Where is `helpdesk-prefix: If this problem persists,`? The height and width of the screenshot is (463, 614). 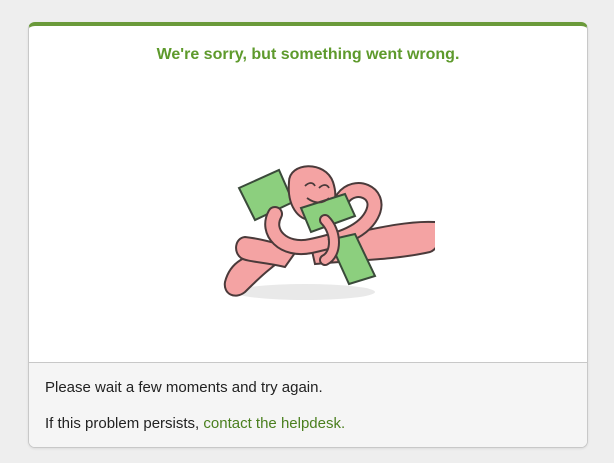 helpdesk-prefix: If this problem persists, is located at coordinates (124, 423).